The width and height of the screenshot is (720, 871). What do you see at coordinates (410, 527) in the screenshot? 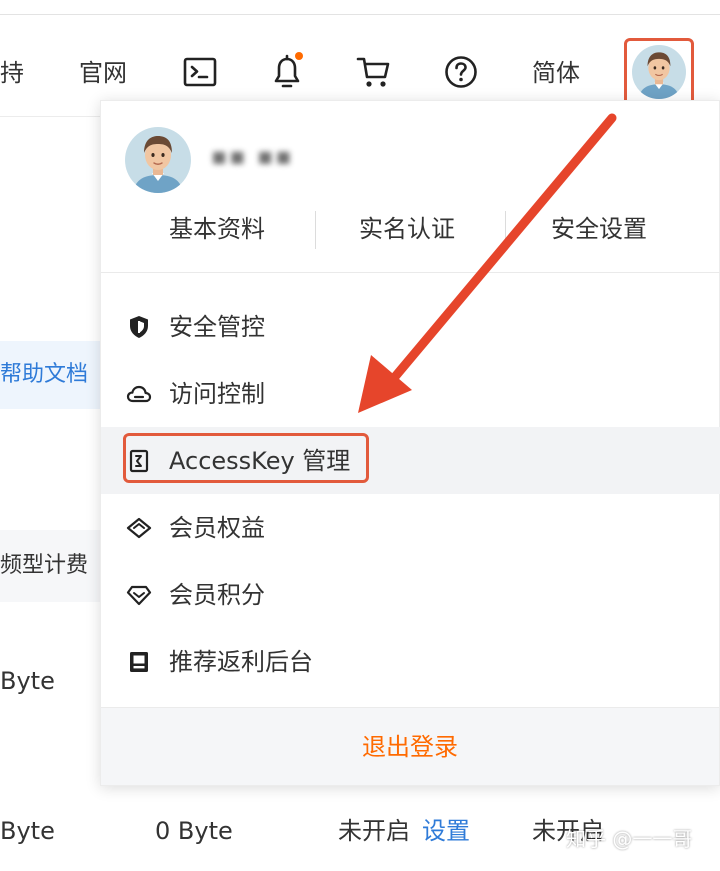
I see `menu-item-member-benefits: 会员权益` at bounding box center [410, 527].